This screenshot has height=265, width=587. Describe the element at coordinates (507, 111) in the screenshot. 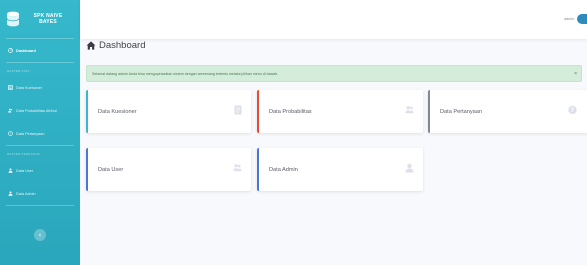

I see `card-data-pertanyaan: Data Pertanyaan ?` at that location.